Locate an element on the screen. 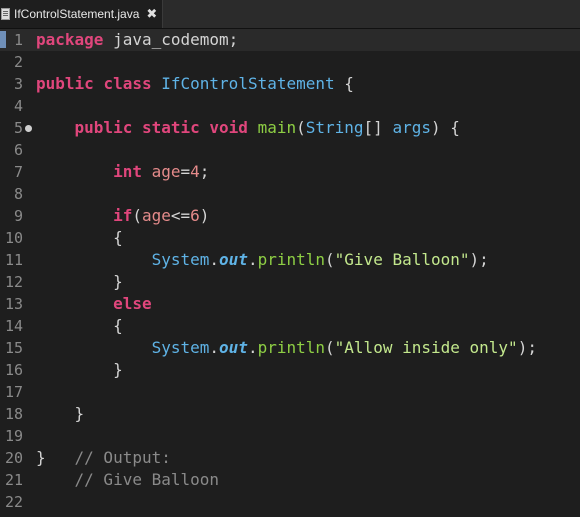 Image resolution: width=580 pixels, height=517 pixels. code-token: static is located at coordinates (170, 127).